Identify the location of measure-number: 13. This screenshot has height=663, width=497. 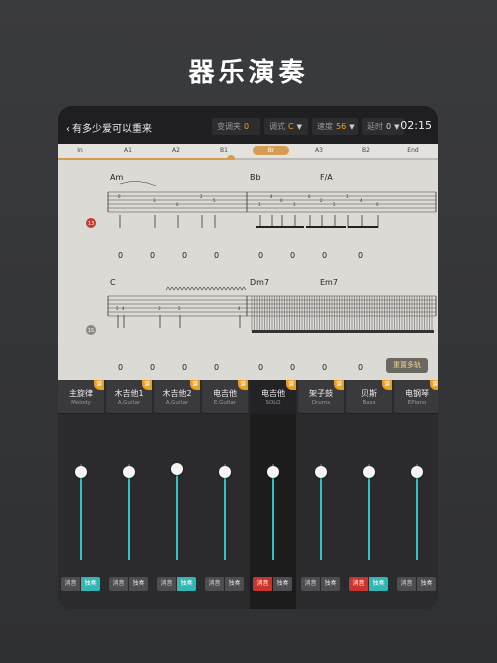
(91, 224).